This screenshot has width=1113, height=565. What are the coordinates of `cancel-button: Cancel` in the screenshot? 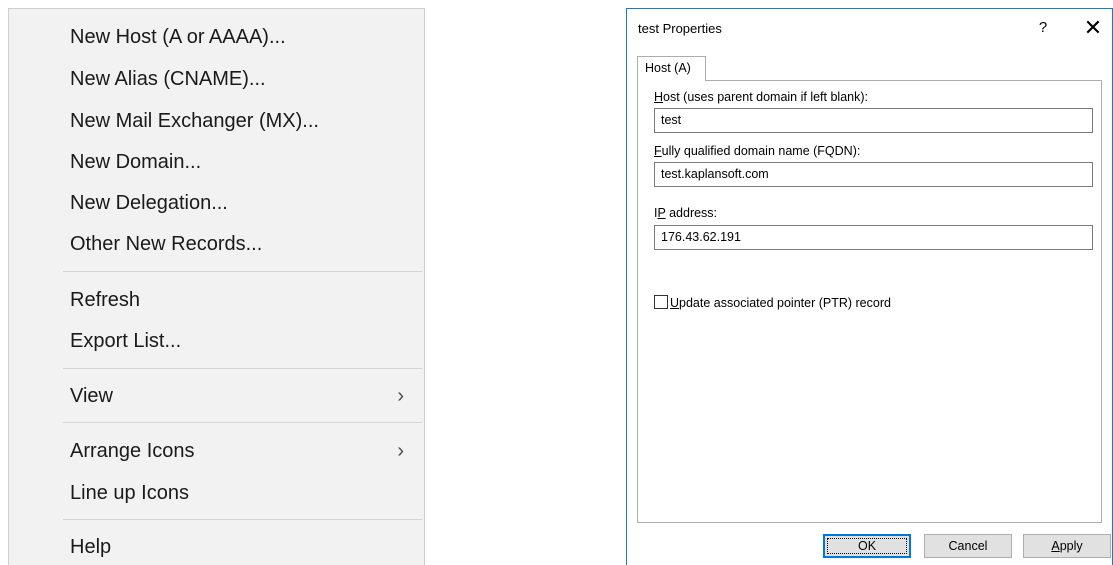 It's located at (968, 546).